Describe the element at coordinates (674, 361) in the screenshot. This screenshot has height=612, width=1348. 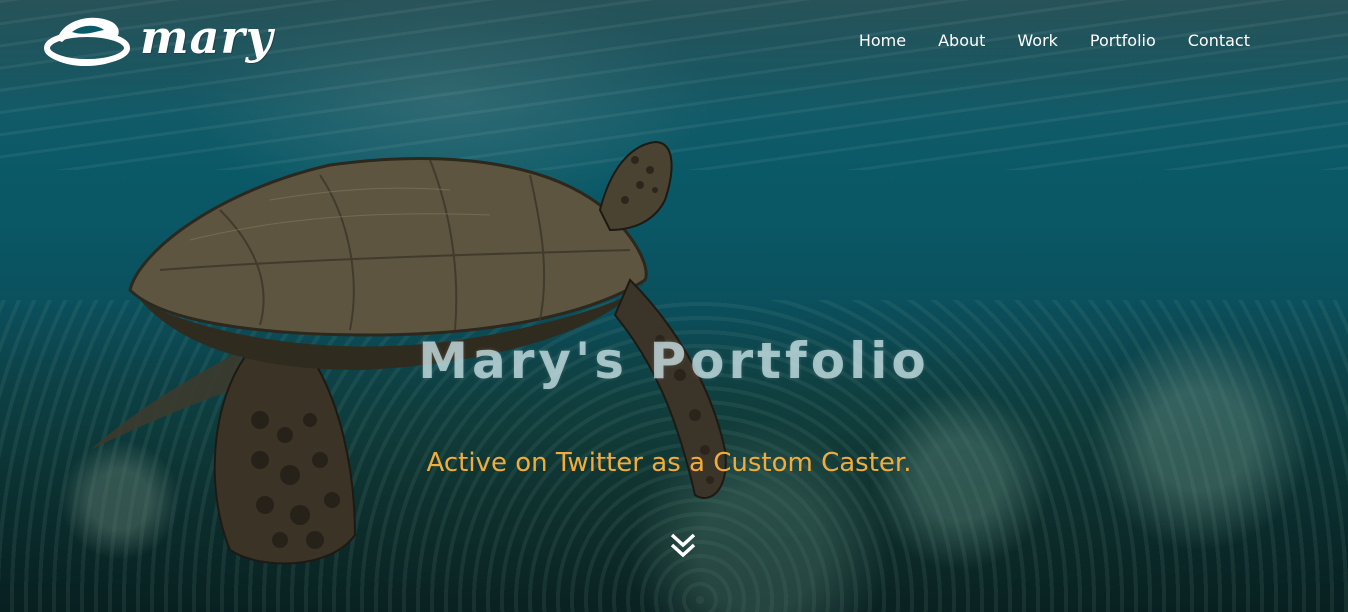
I see `hero-title: Mary's Portfolio` at that location.